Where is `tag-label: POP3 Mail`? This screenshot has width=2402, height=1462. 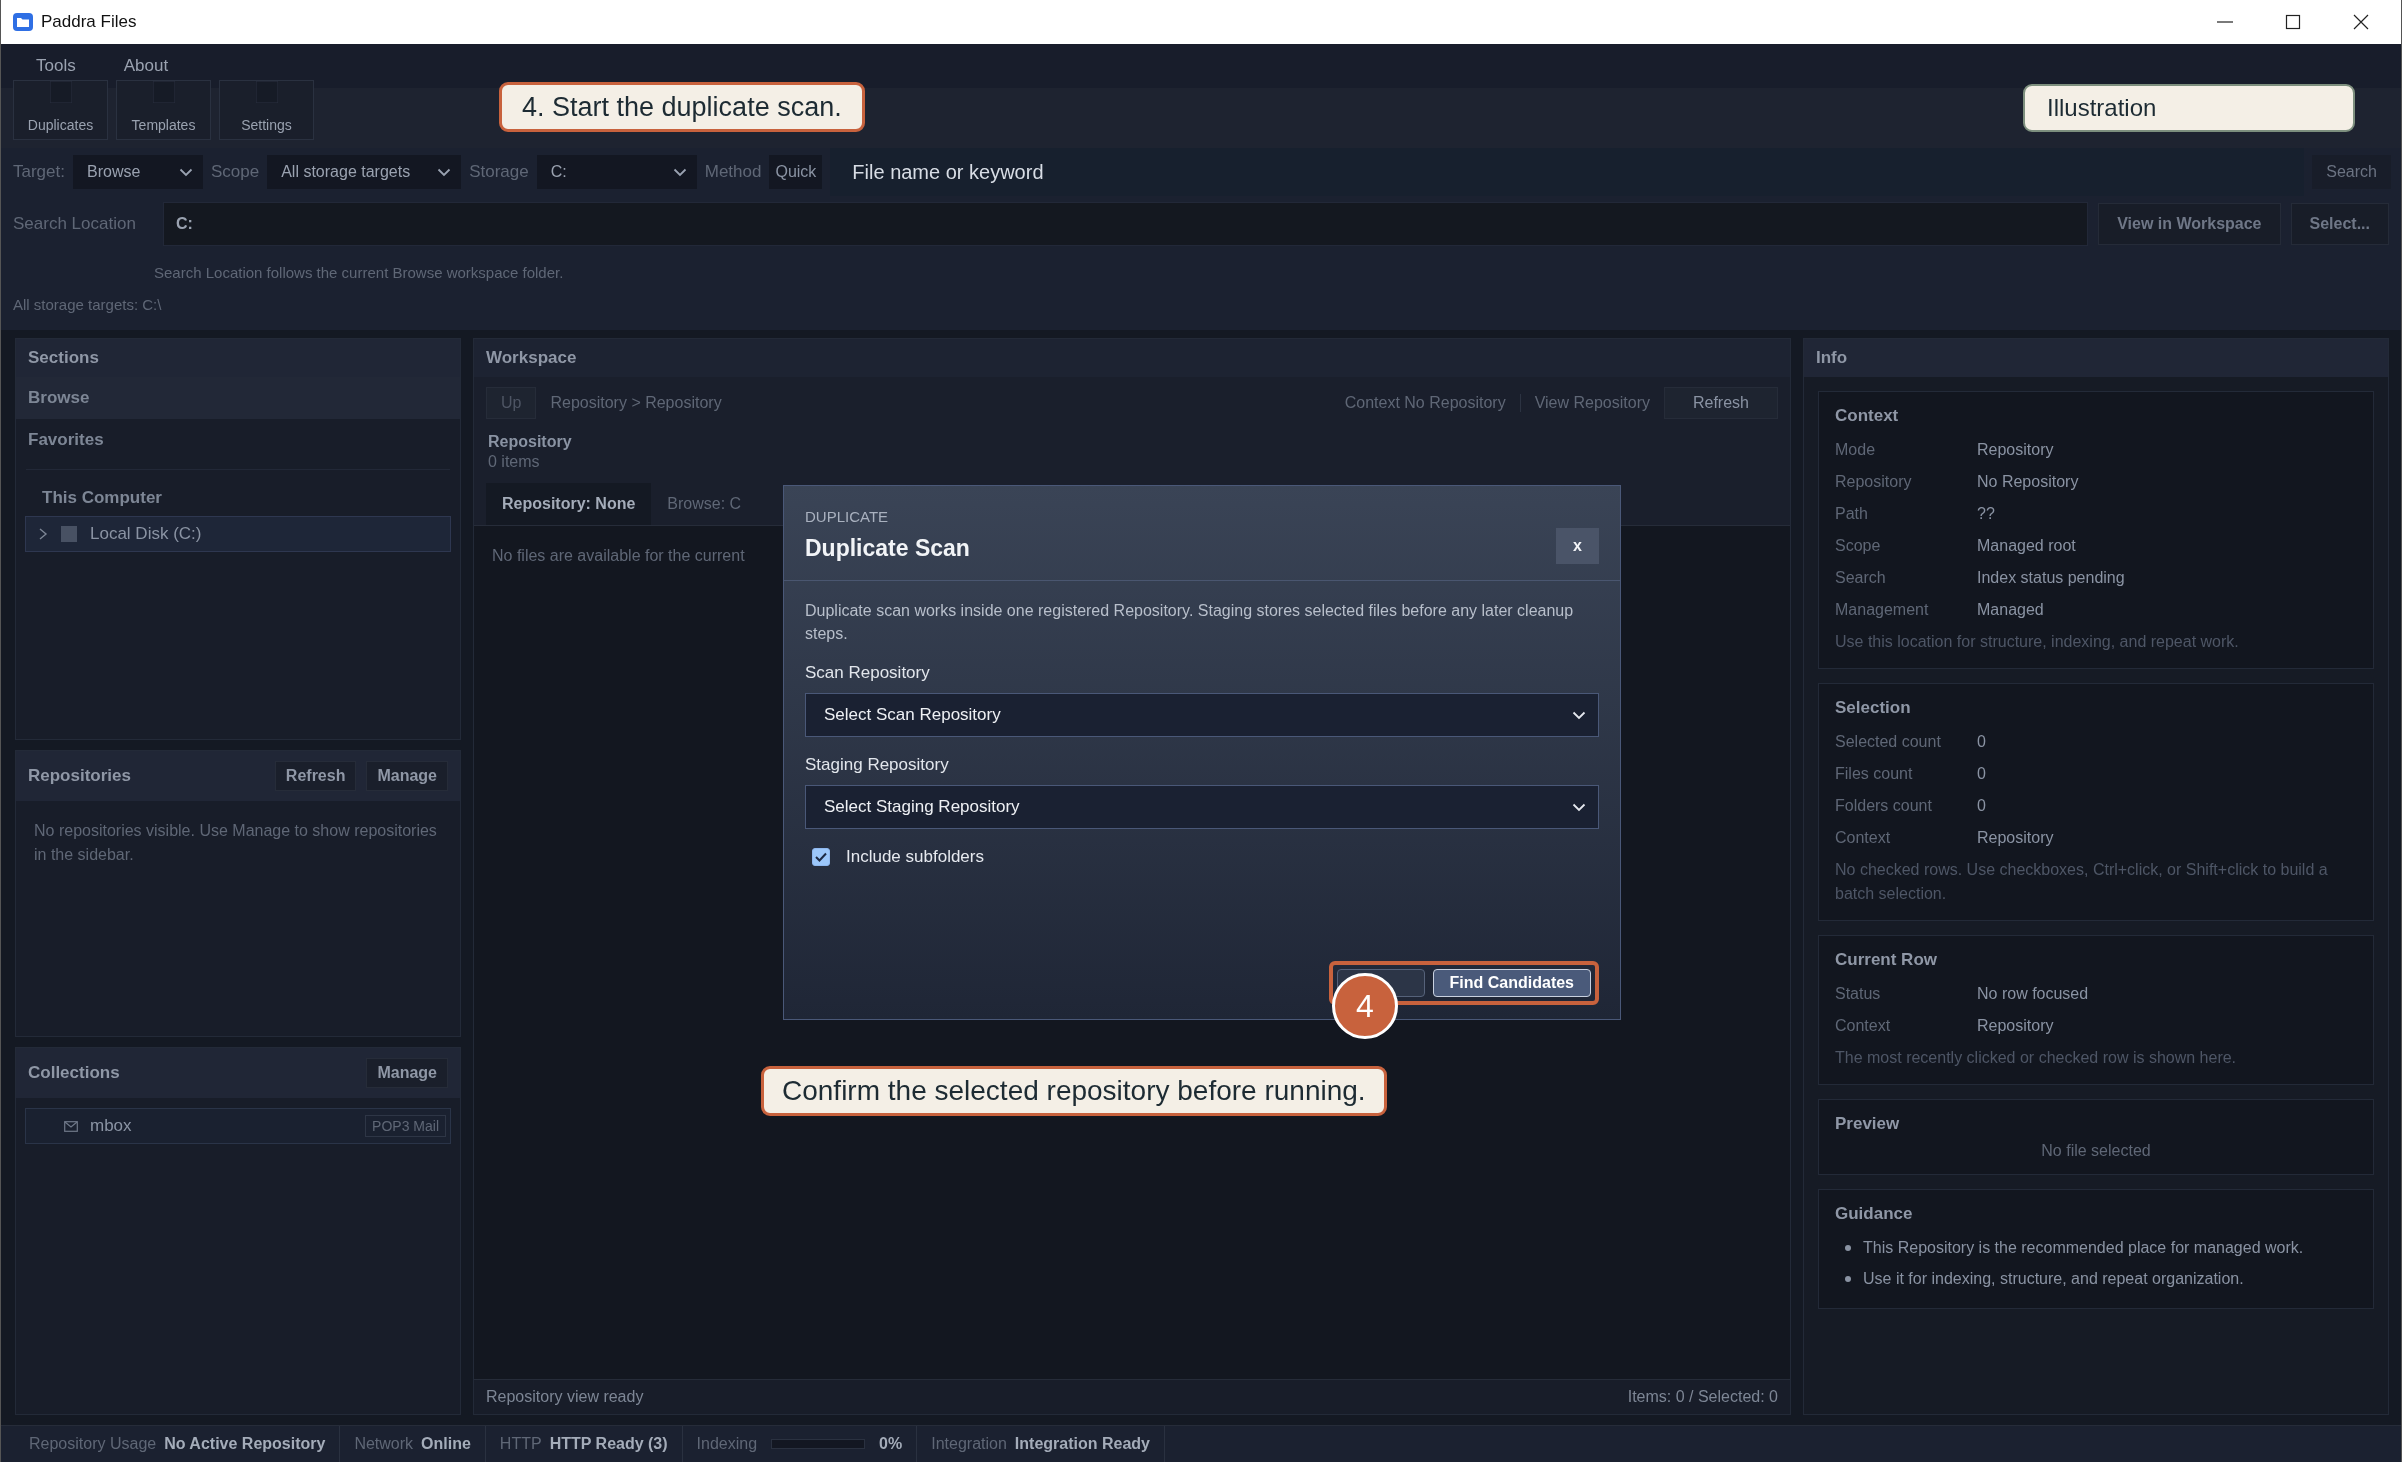 tag-label: POP3 Mail is located at coordinates (405, 1126).